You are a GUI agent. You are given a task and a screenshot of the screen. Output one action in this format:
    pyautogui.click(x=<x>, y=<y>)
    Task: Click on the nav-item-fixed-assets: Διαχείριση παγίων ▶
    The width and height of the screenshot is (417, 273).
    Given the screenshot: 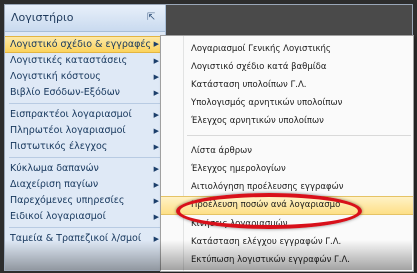 What is the action you would take?
    pyautogui.click(x=85, y=185)
    